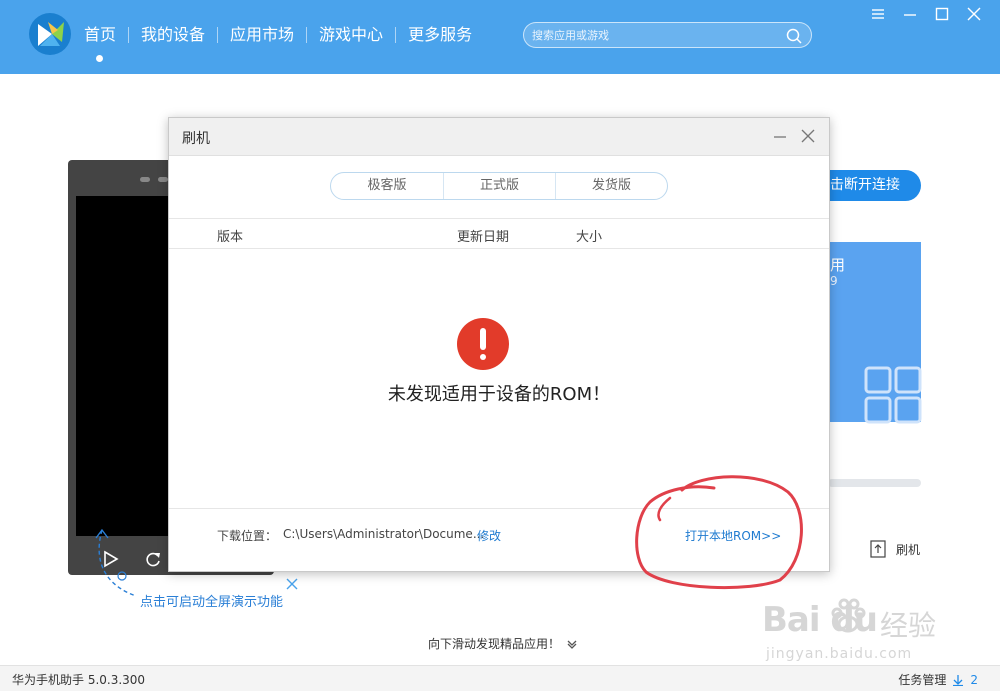 This screenshot has height=691, width=1000. I want to click on maximize-icon, so click(942, 14).